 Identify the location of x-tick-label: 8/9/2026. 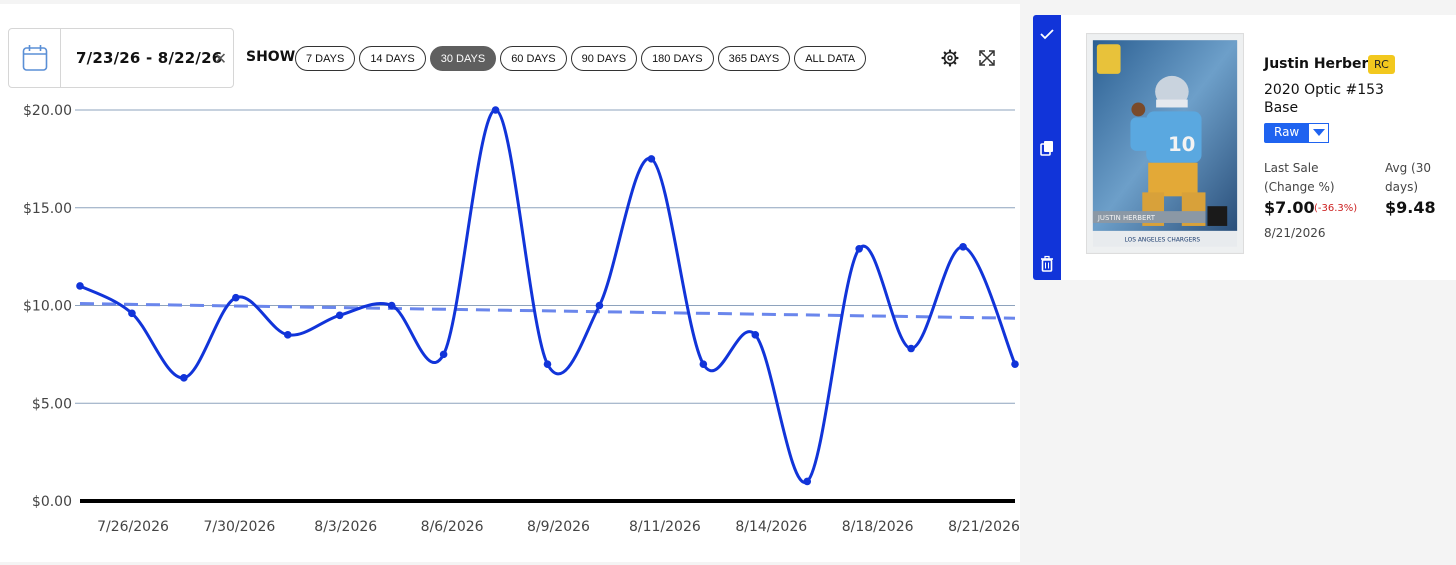
(558, 527).